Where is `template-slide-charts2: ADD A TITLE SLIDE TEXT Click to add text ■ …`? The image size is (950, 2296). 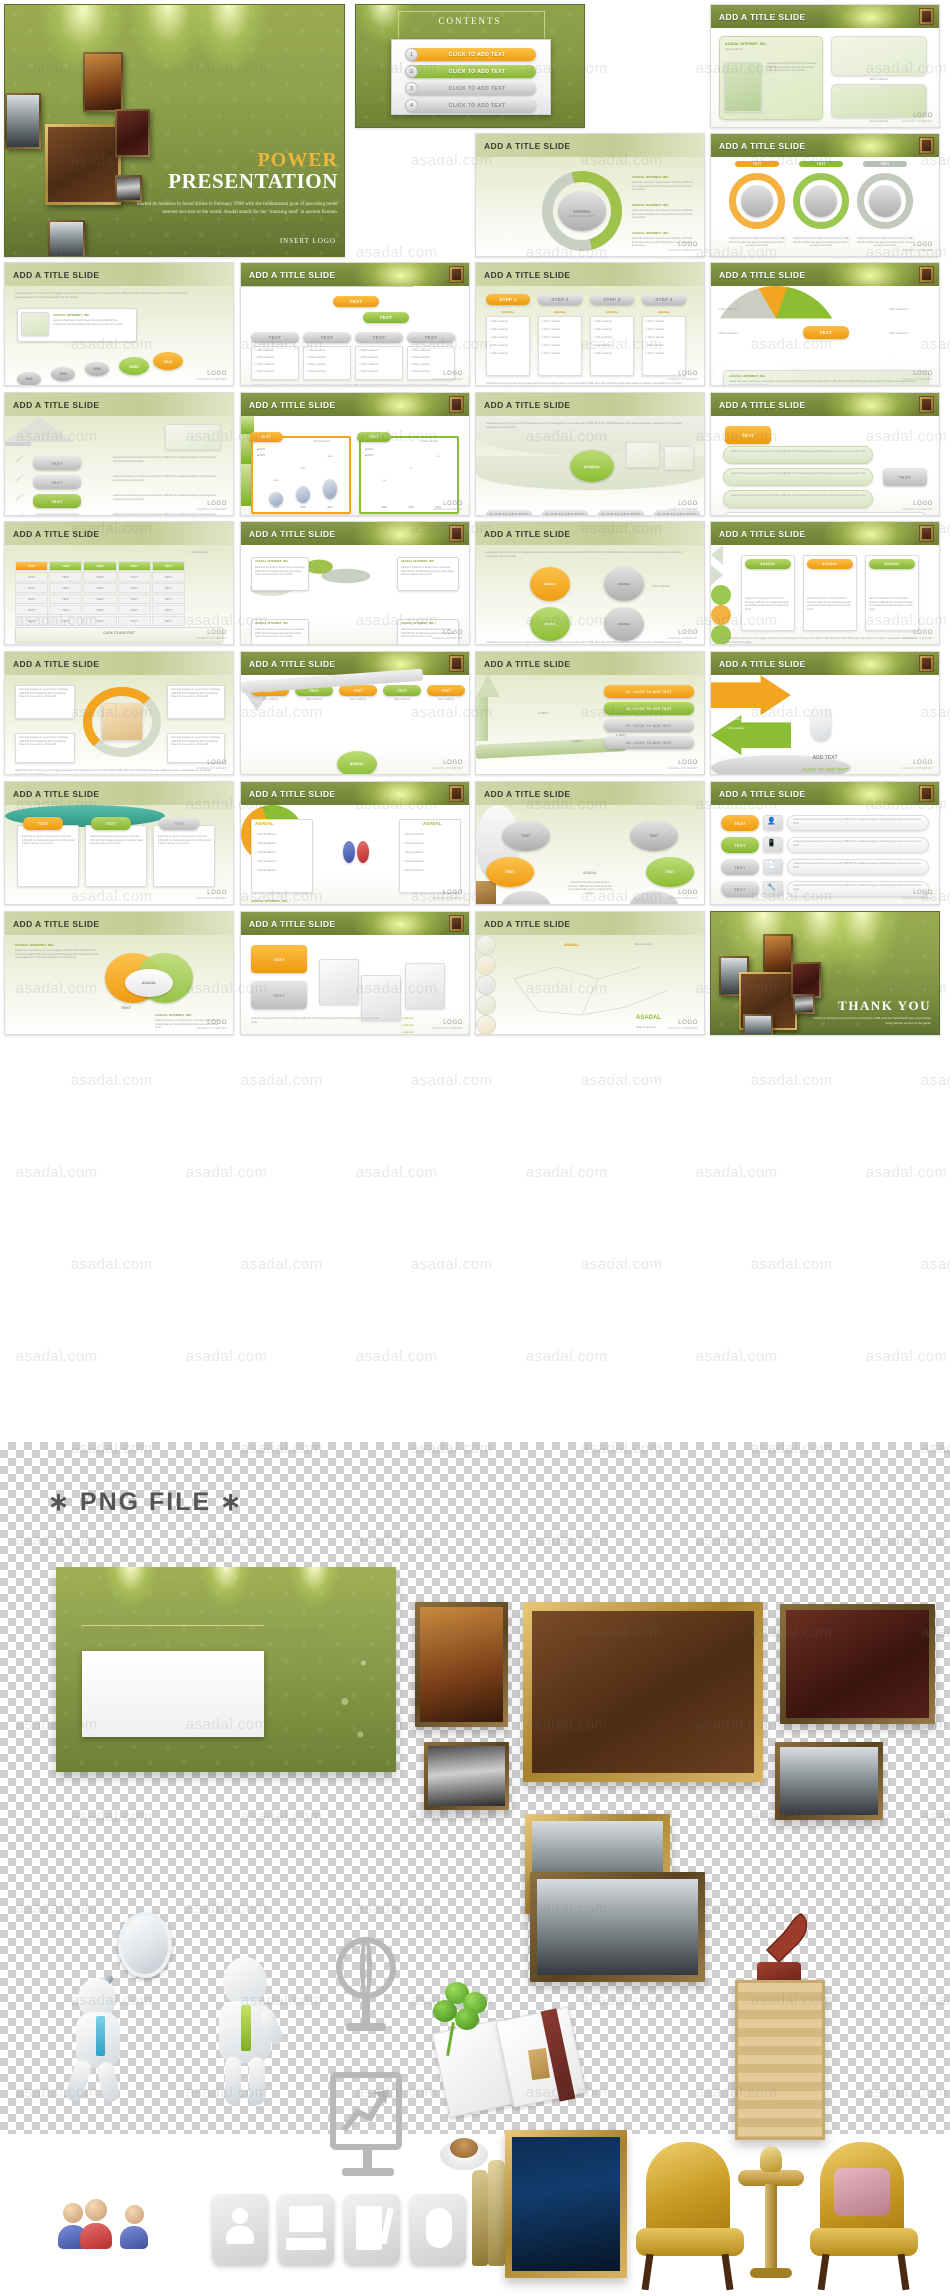 template-slide-charts2: ADD A TITLE SLIDE TEXT Click to add text ■ … is located at coordinates (355, 454).